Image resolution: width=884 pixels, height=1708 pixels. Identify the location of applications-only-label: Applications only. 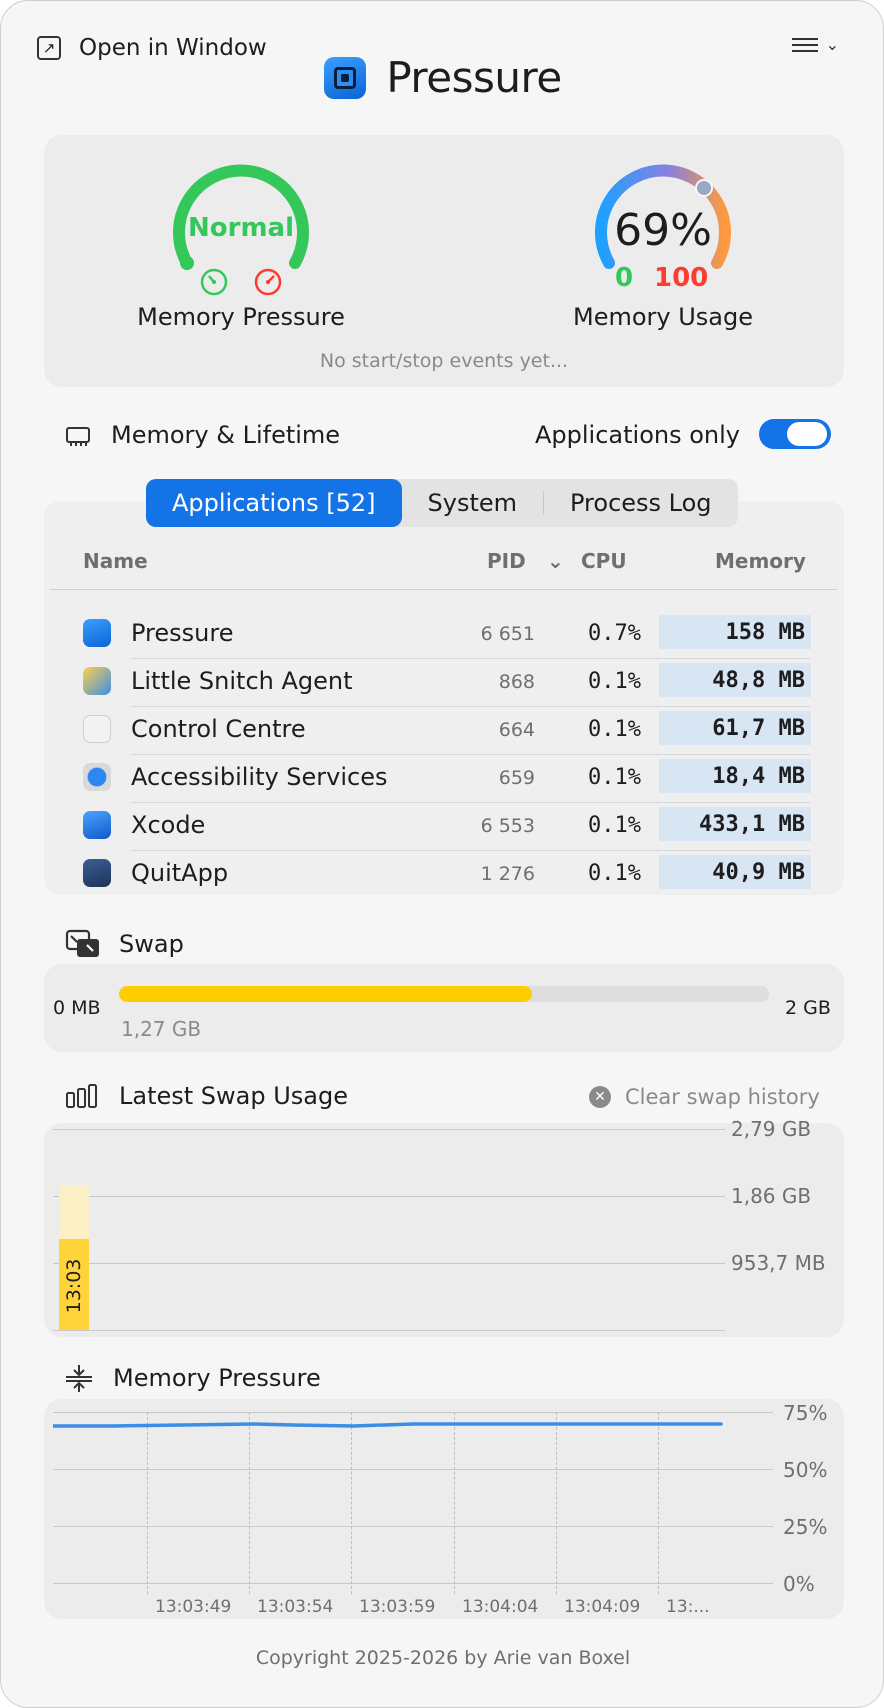
(637, 435).